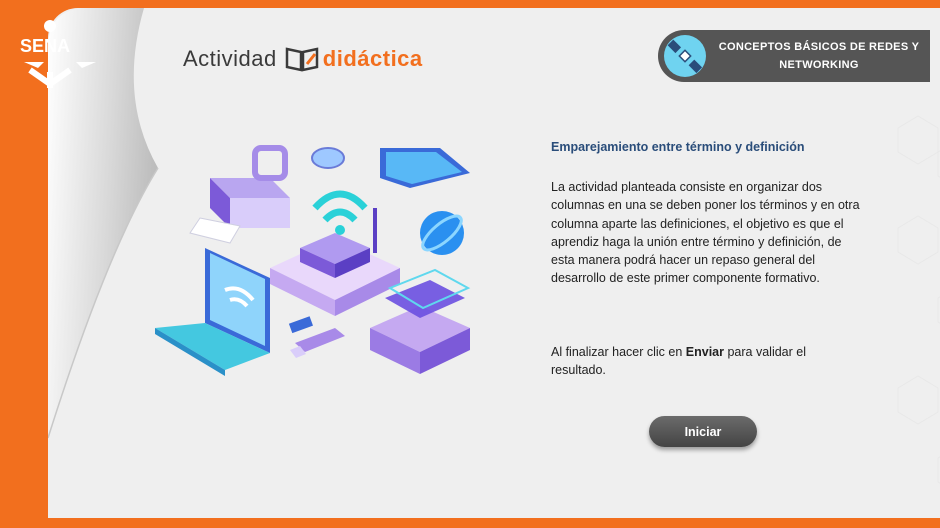 This screenshot has width=940, height=528. Describe the element at coordinates (442, 233) in the screenshot. I see `globe-icon` at that location.